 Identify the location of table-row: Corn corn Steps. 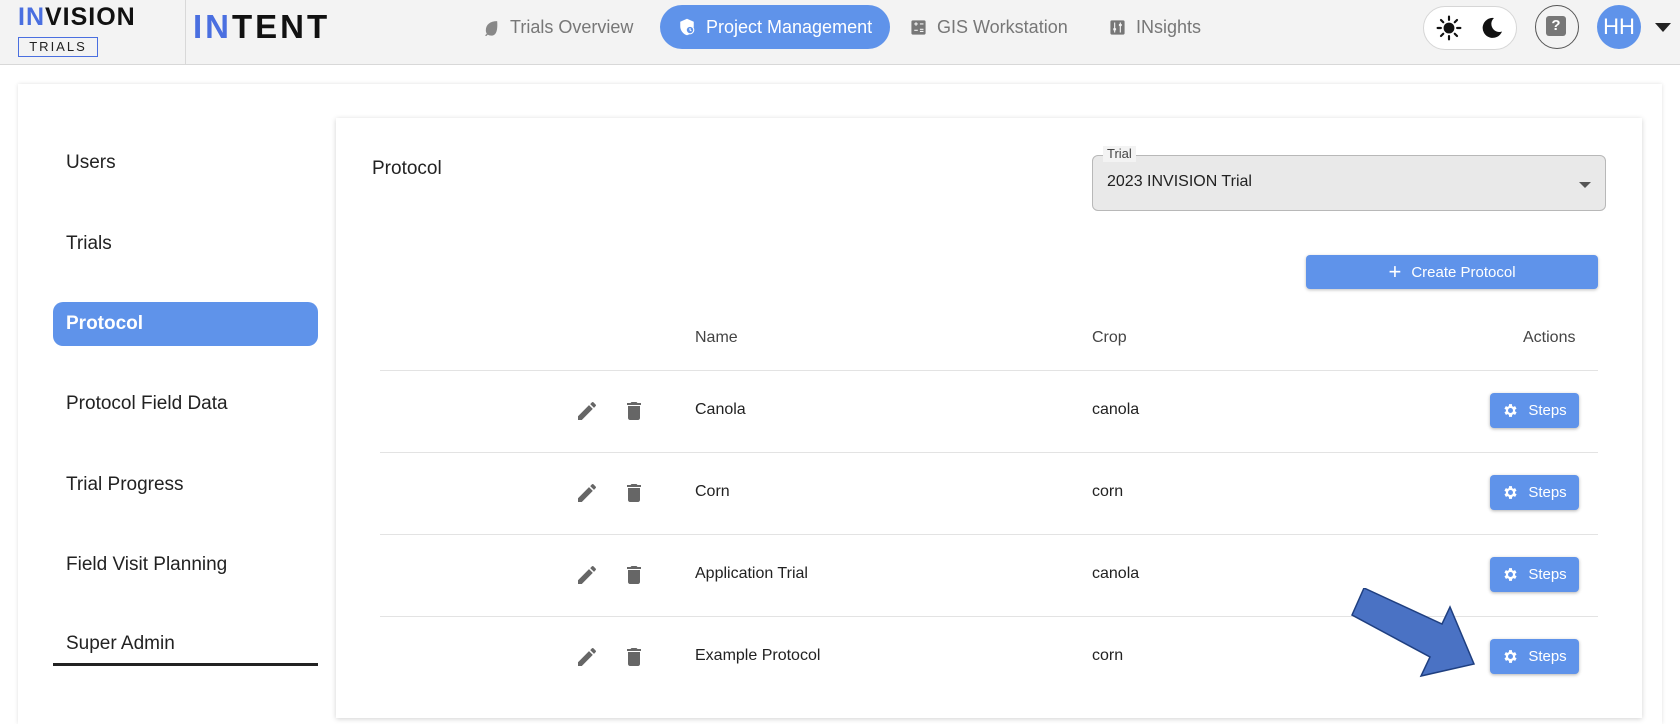
(989, 493).